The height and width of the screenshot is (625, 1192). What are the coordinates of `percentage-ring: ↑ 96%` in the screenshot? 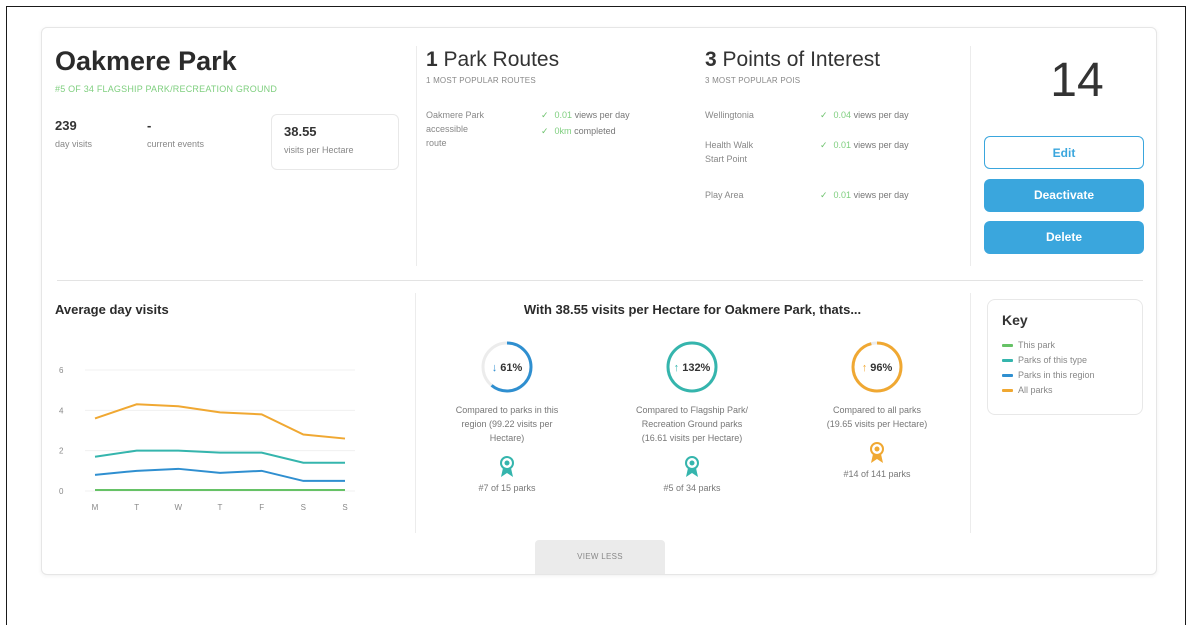 It's located at (877, 367).